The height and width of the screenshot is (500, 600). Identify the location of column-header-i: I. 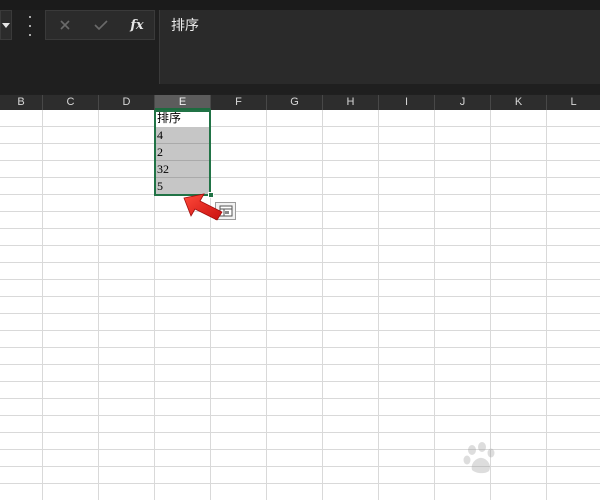
(407, 102).